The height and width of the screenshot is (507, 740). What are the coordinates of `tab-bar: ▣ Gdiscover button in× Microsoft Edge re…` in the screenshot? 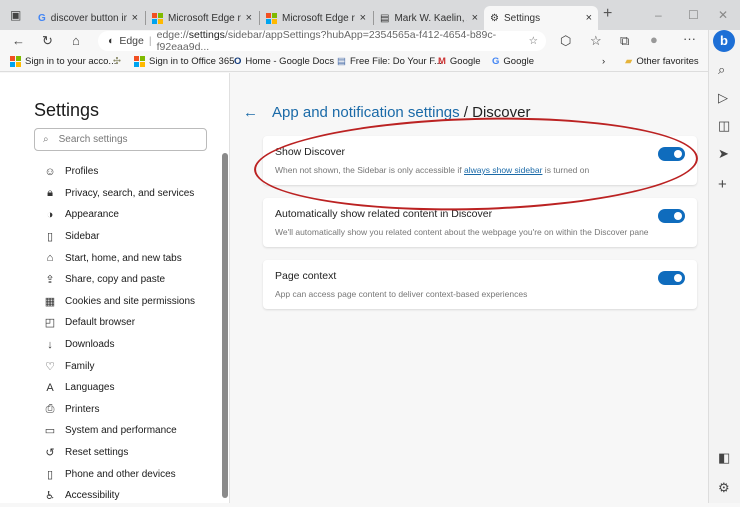 It's located at (370, 15).